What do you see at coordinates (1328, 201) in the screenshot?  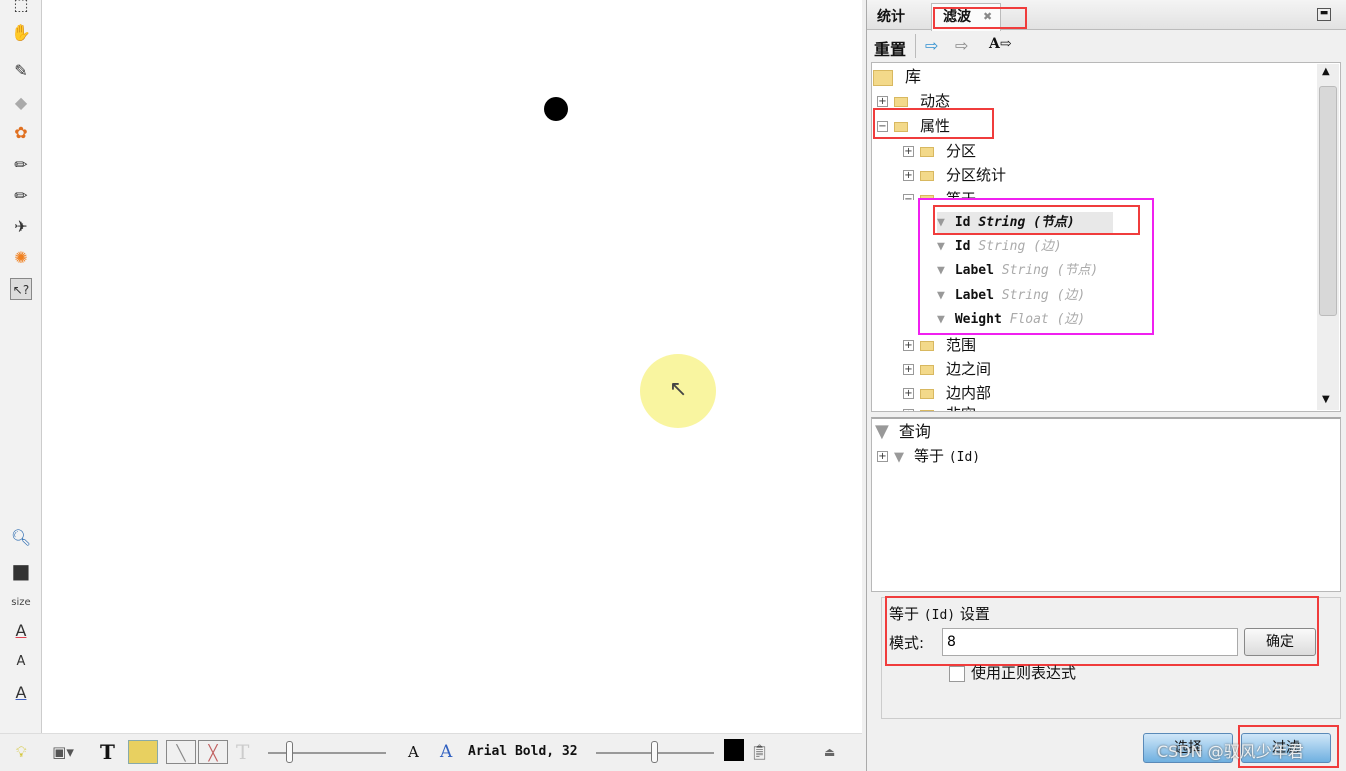 I see `library-scroll-thumb` at bounding box center [1328, 201].